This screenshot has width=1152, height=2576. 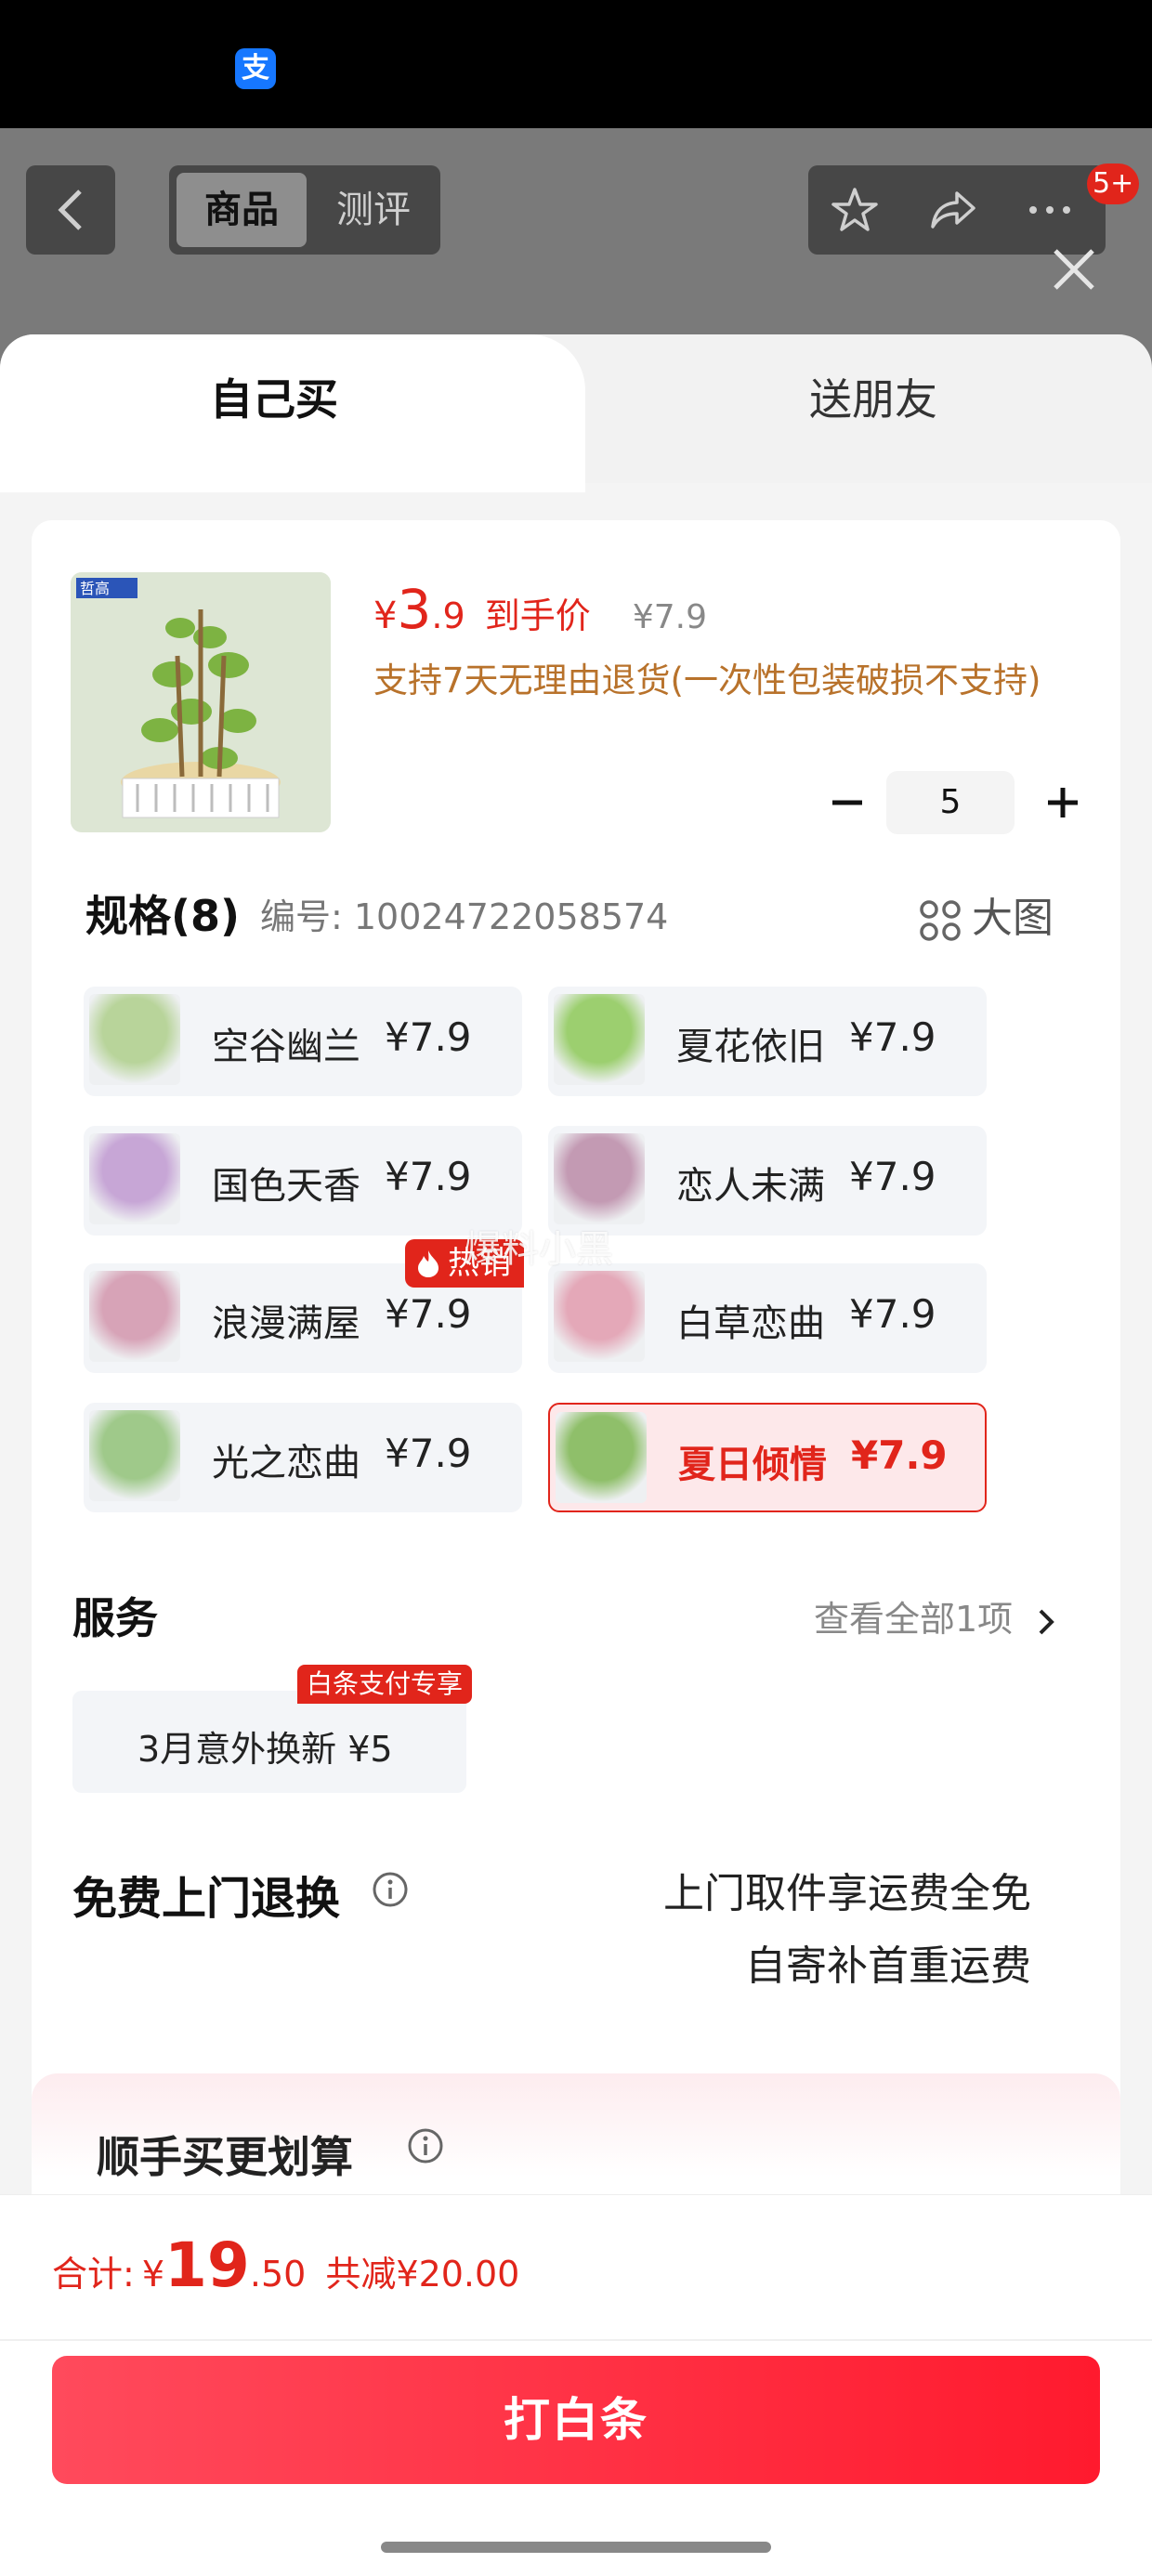 I want to click on status-bar: 支, so click(x=576, y=64).